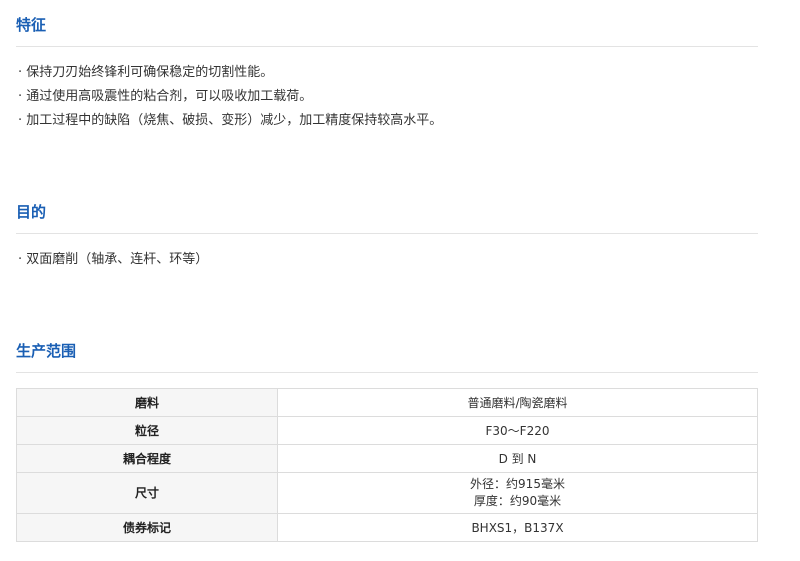 The height and width of the screenshot is (561, 800). Describe the element at coordinates (517, 430) in the screenshot. I see `table-value: F30～F220` at that location.